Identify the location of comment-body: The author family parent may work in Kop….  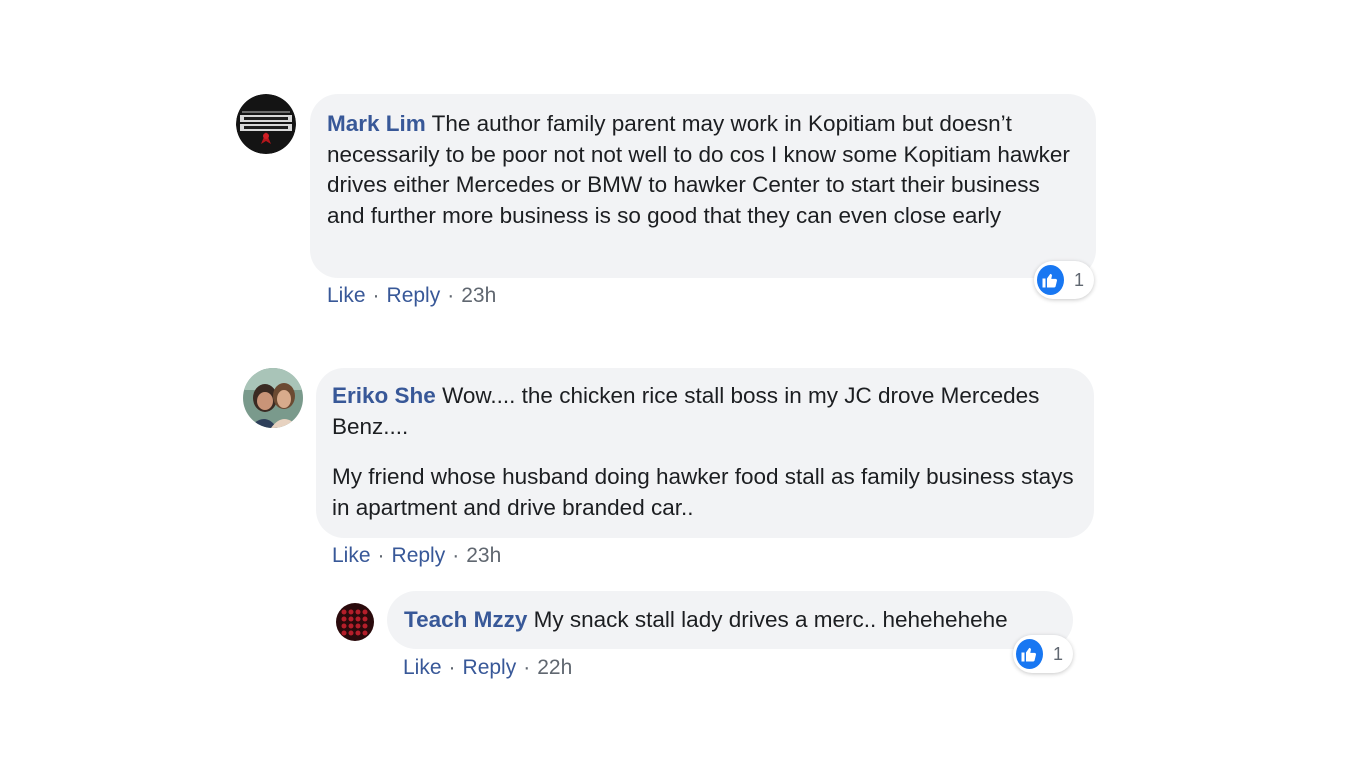
(698, 169).